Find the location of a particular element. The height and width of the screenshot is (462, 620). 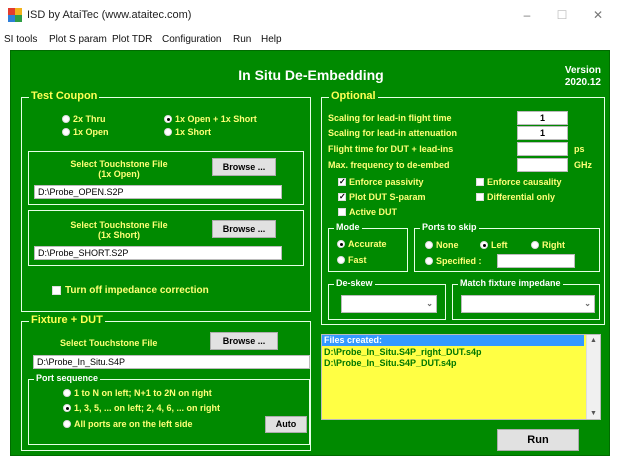

ports-to-skip-label: Ports to skip is located at coordinates (449, 227).